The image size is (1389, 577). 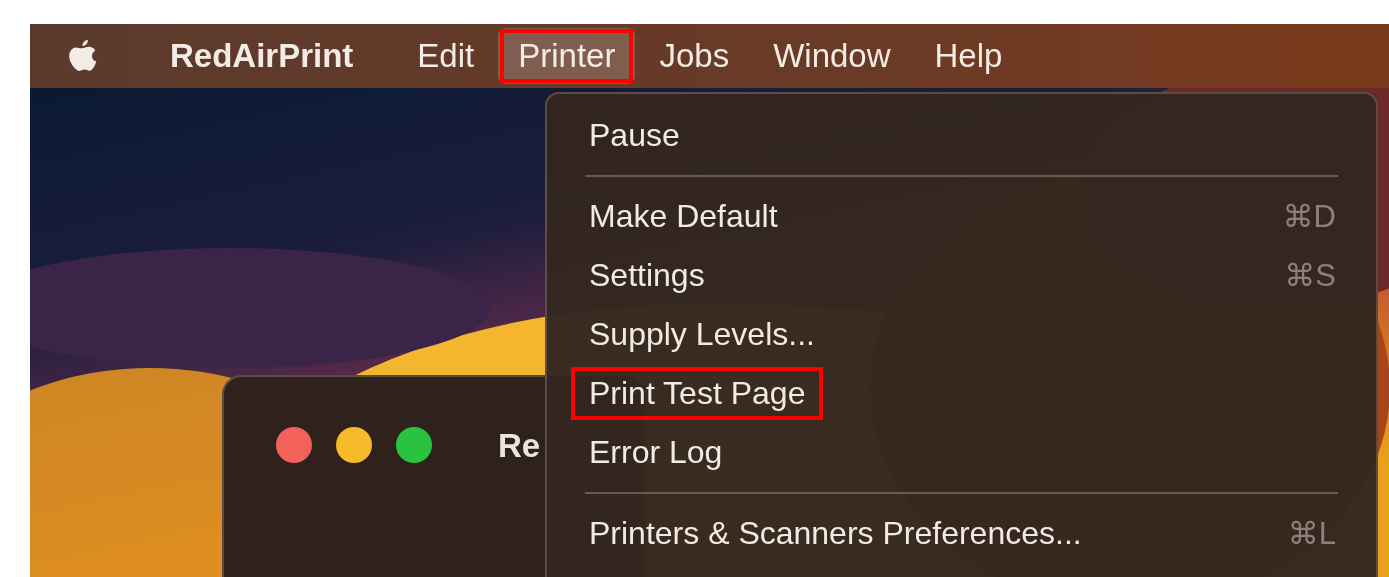 I want to click on menu-title: Jobs, so click(x=694, y=56).